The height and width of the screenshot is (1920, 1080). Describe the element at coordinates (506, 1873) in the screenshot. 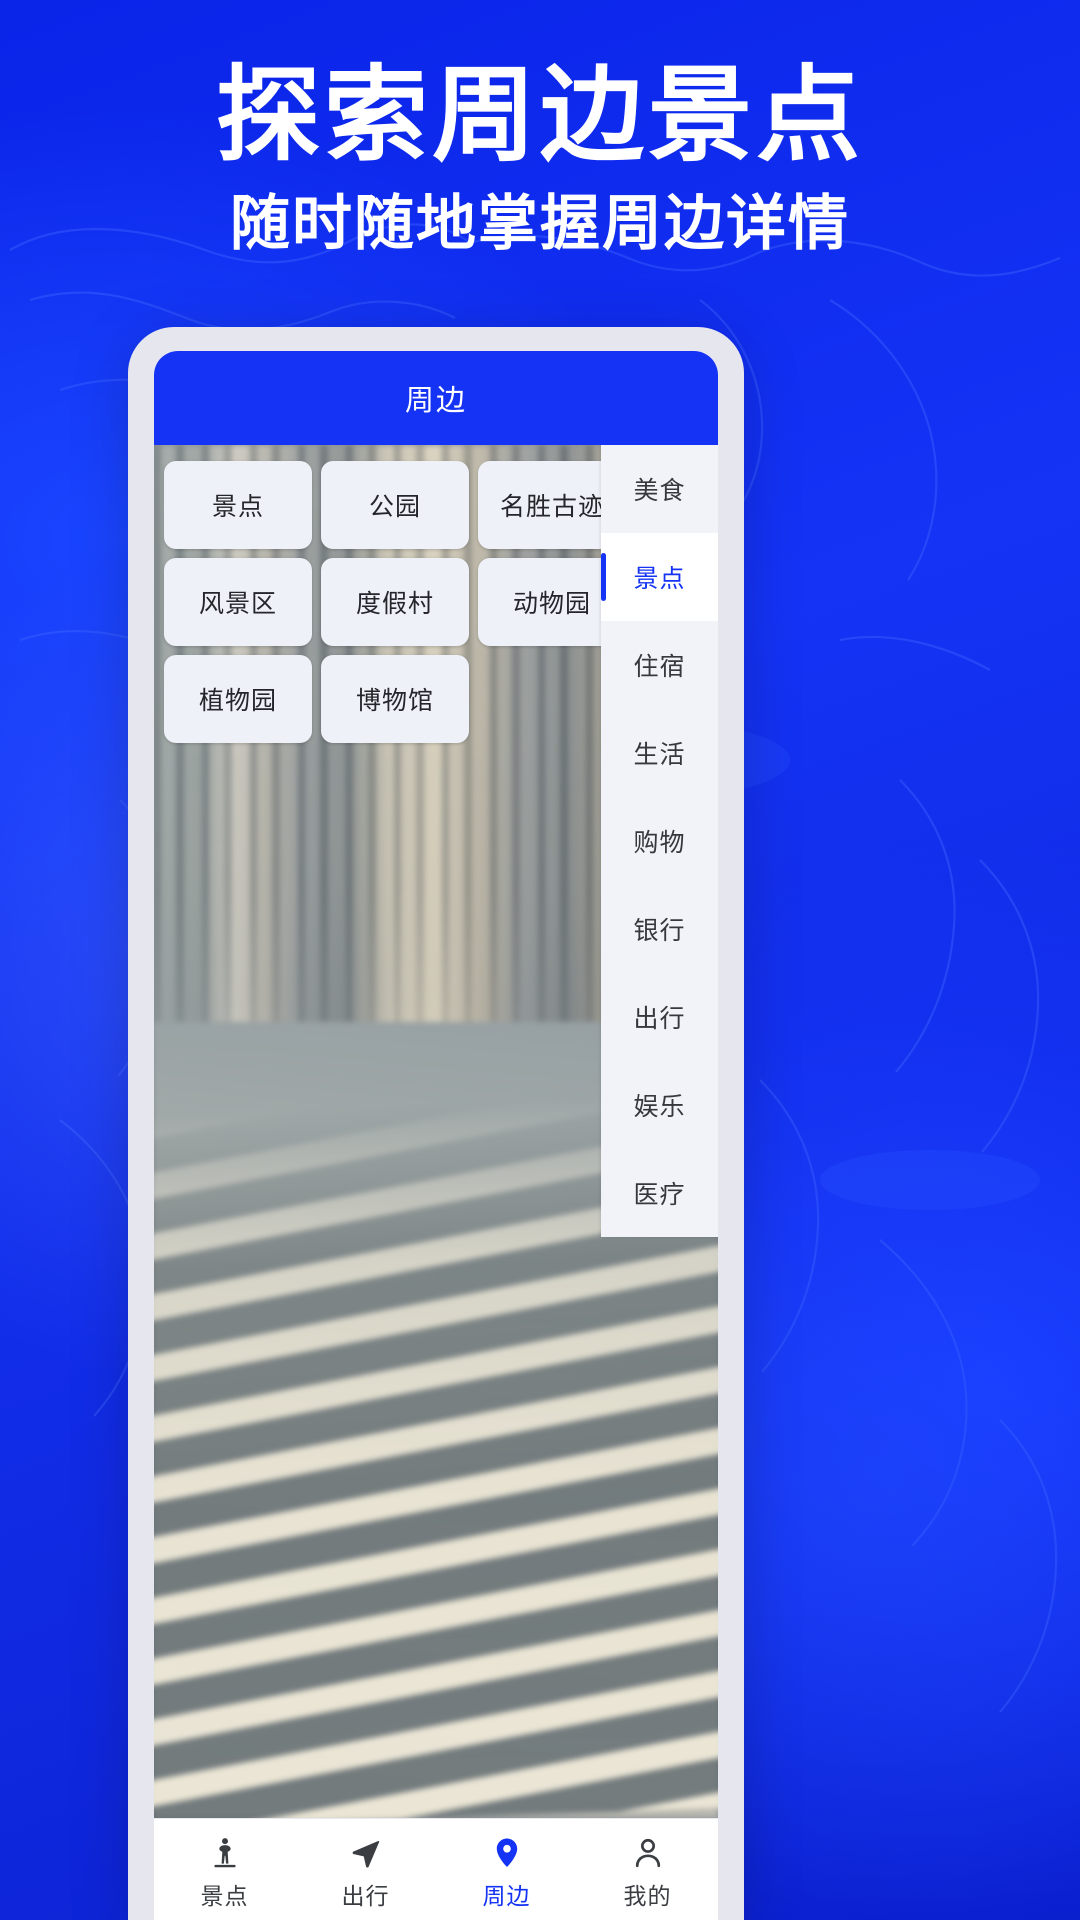

I see `tab-zhoubian: 周边` at that location.